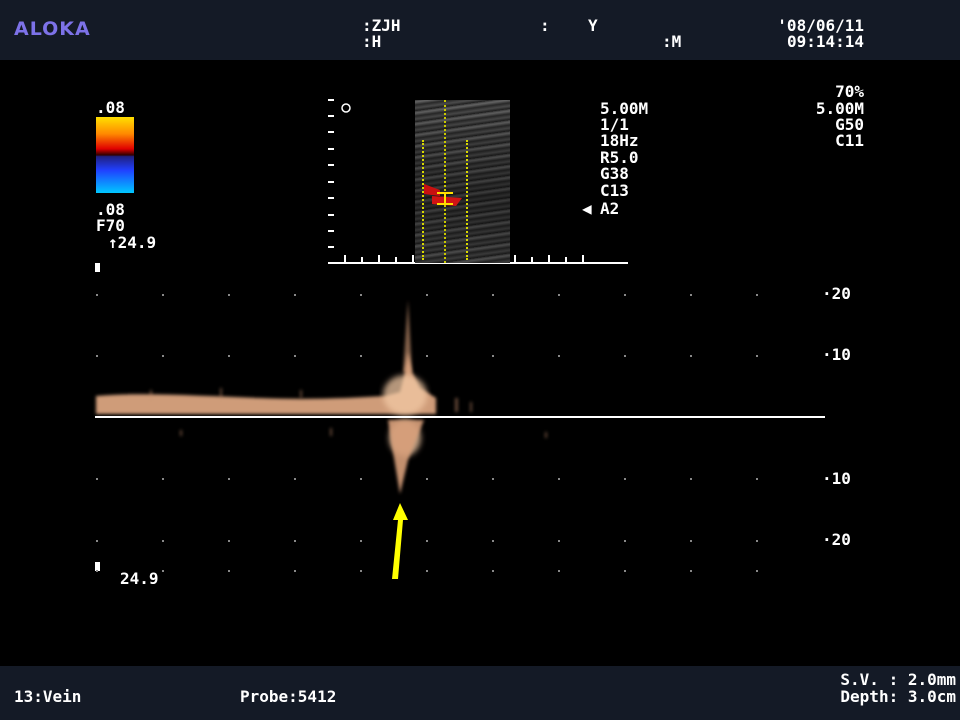 The width and height of the screenshot is (960, 720). Describe the element at coordinates (400, 541) in the screenshot. I see `annotation-arrow` at that location.